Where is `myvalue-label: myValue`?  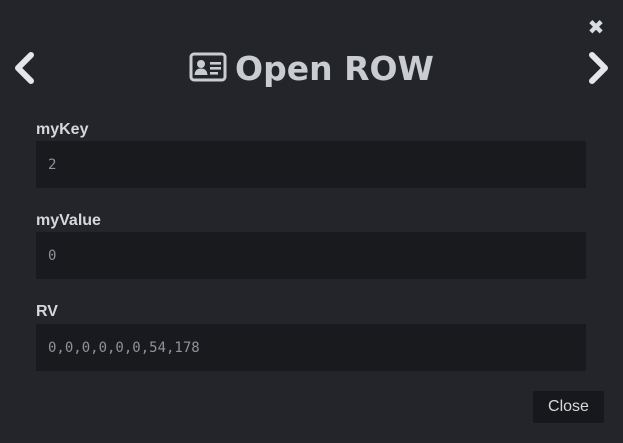 myvalue-label: myValue is located at coordinates (68, 220).